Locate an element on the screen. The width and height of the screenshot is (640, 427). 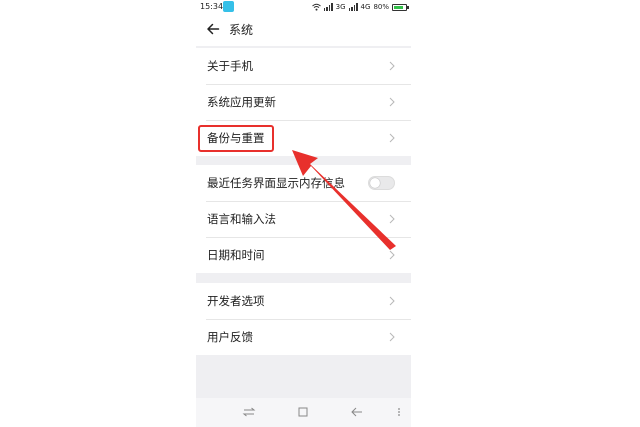
wifi-icon is located at coordinates (316, 7).